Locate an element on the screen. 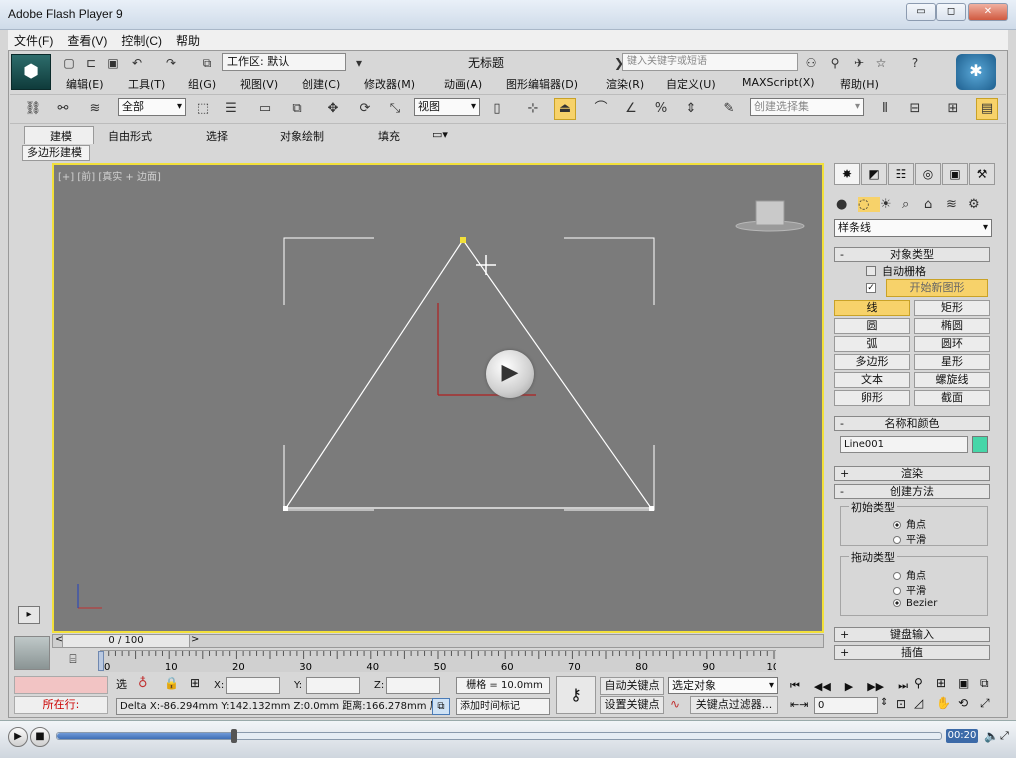  lights-icon: ☀ is located at coordinates (891, 204).